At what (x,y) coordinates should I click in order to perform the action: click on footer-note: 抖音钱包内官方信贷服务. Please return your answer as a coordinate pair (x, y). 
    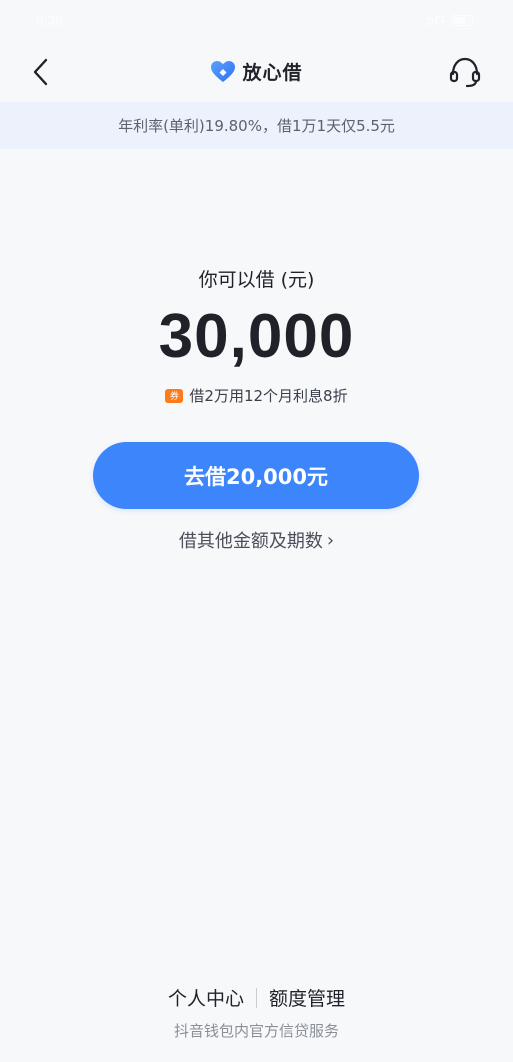
    Looking at the image, I should click on (256, 1031).